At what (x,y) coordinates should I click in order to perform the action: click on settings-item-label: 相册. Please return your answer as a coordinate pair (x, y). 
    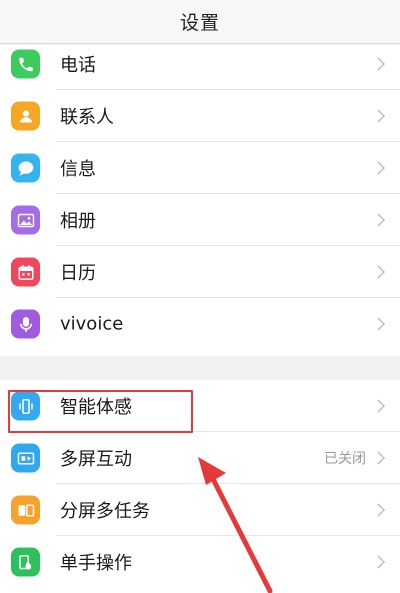
    Looking at the image, I should click on (78, 221).